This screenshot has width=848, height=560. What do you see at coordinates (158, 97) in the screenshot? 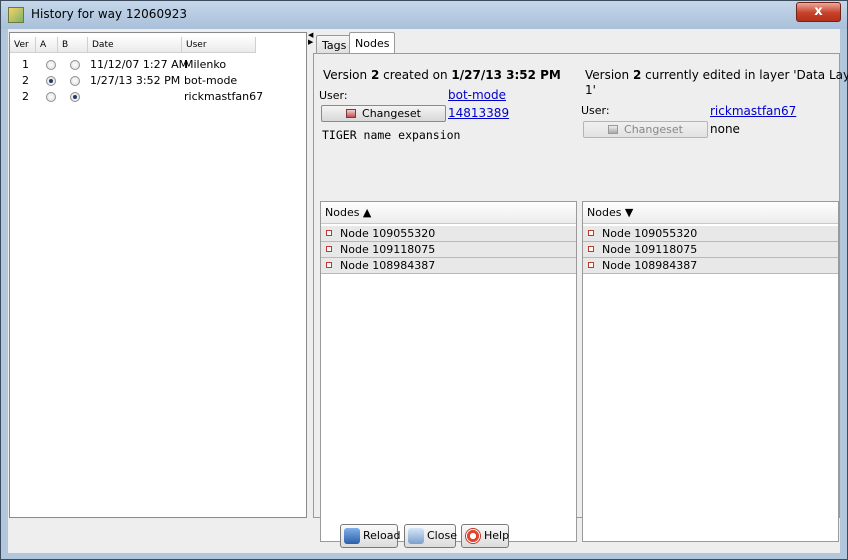
I see `history-row: 2 rickmastfan67` at bounding box center [158, 97].